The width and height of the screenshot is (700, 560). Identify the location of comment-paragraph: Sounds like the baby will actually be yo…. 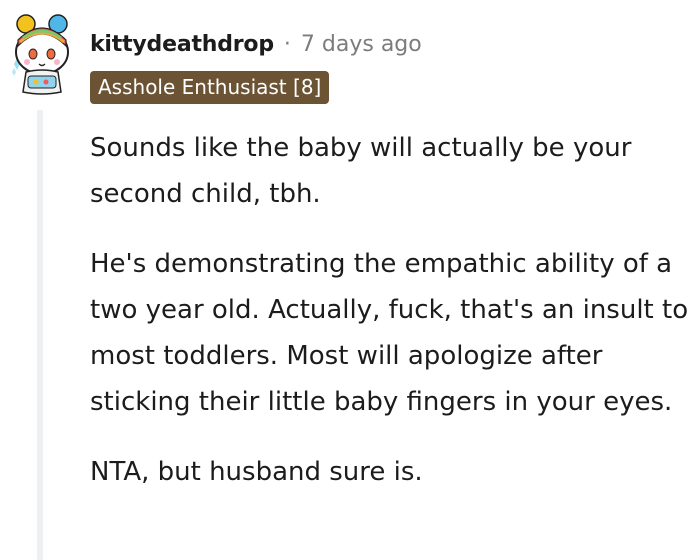
(361, 171).